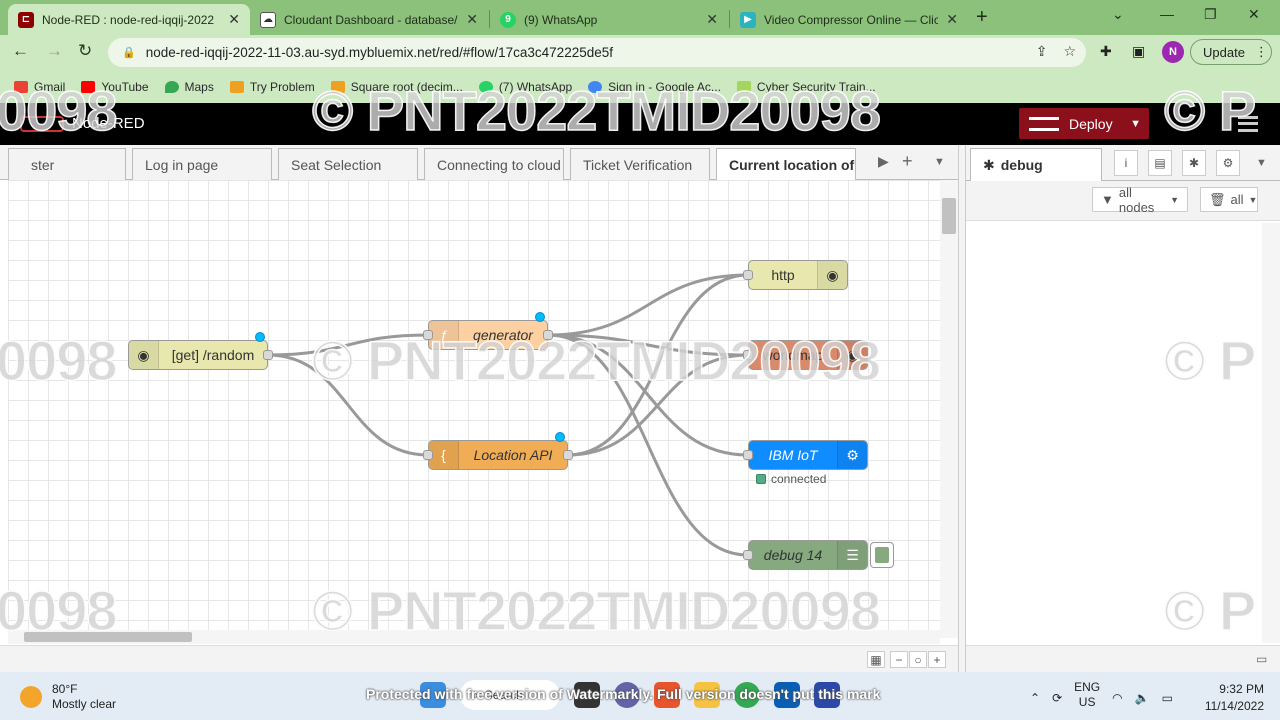  What do you see at coordinates (202, 164) in the screenshot?
I see `tab-log-in-page: Log in page` at bounding box center [202, 164].